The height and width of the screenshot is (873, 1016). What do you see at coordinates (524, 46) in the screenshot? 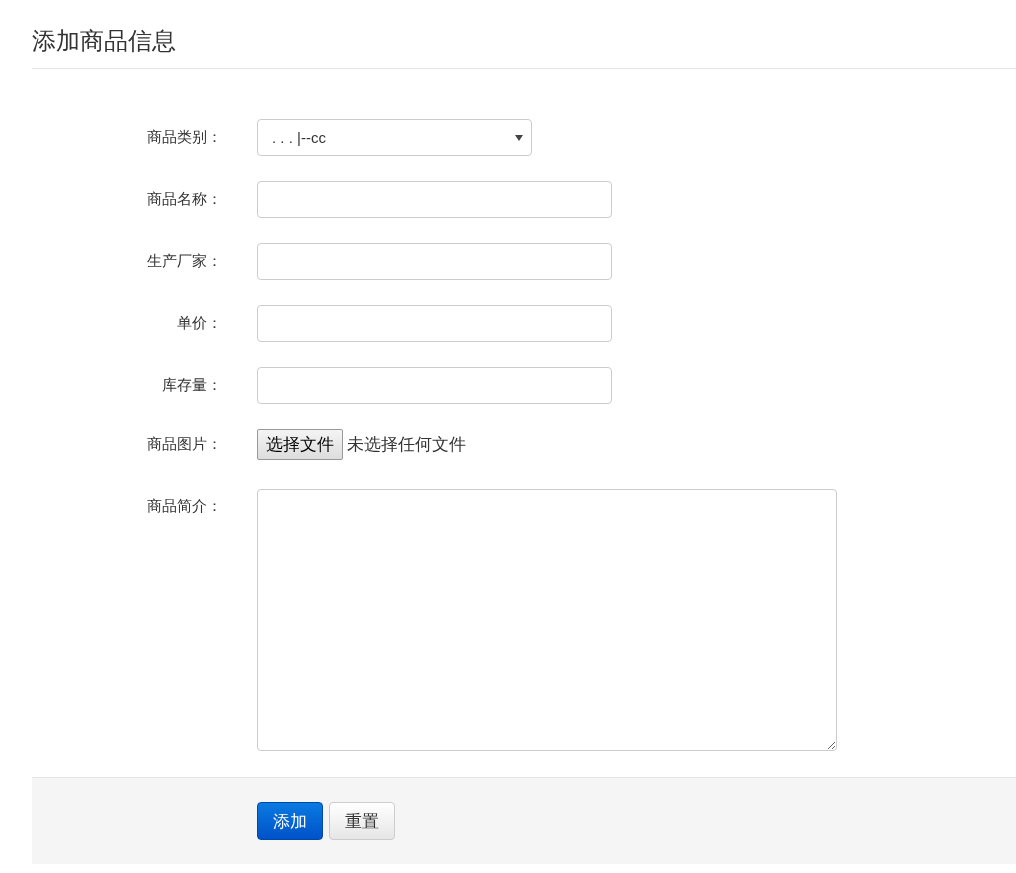
I see `page-title: 添加商品信息` at bounding box center [524, 46].